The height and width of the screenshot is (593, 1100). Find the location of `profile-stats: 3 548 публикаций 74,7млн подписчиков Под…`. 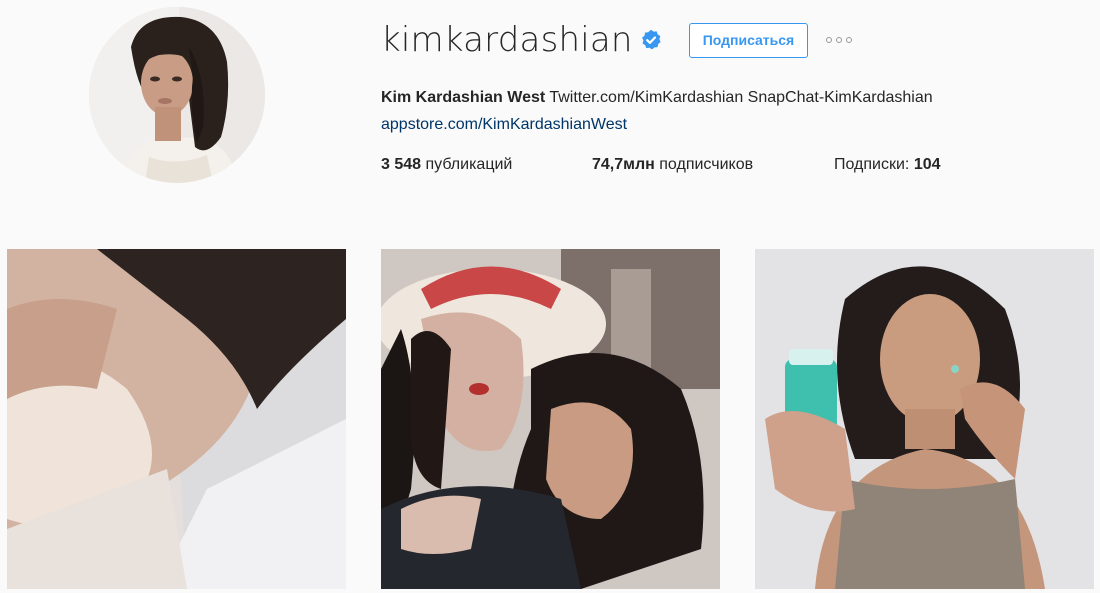

profile-stats: 3 548 публикаций 74,7млн подписчиков Под… is located at coordinates (661, 165).